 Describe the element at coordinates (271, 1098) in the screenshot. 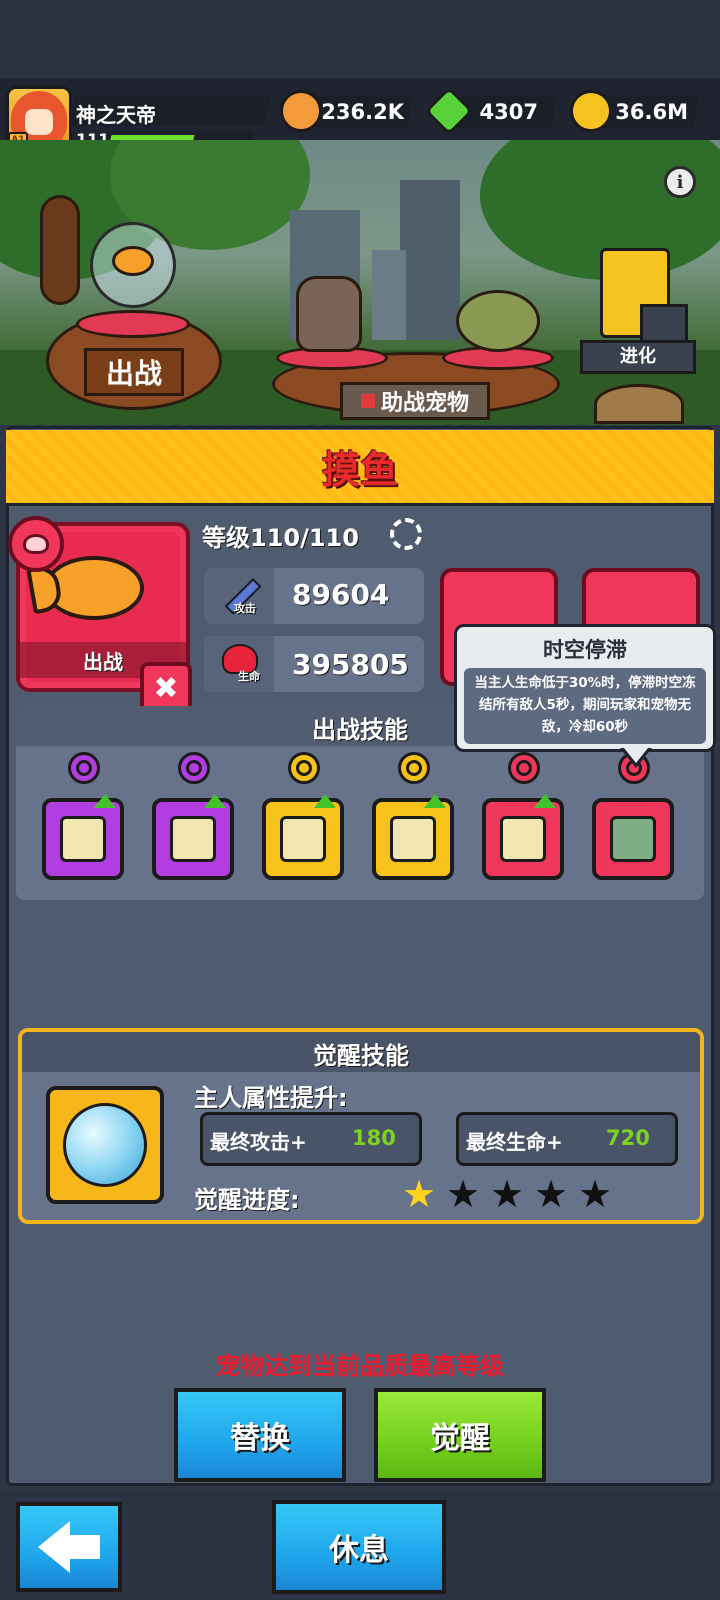

I see `awaken-attr-title: 主人属性提升:` at that location.